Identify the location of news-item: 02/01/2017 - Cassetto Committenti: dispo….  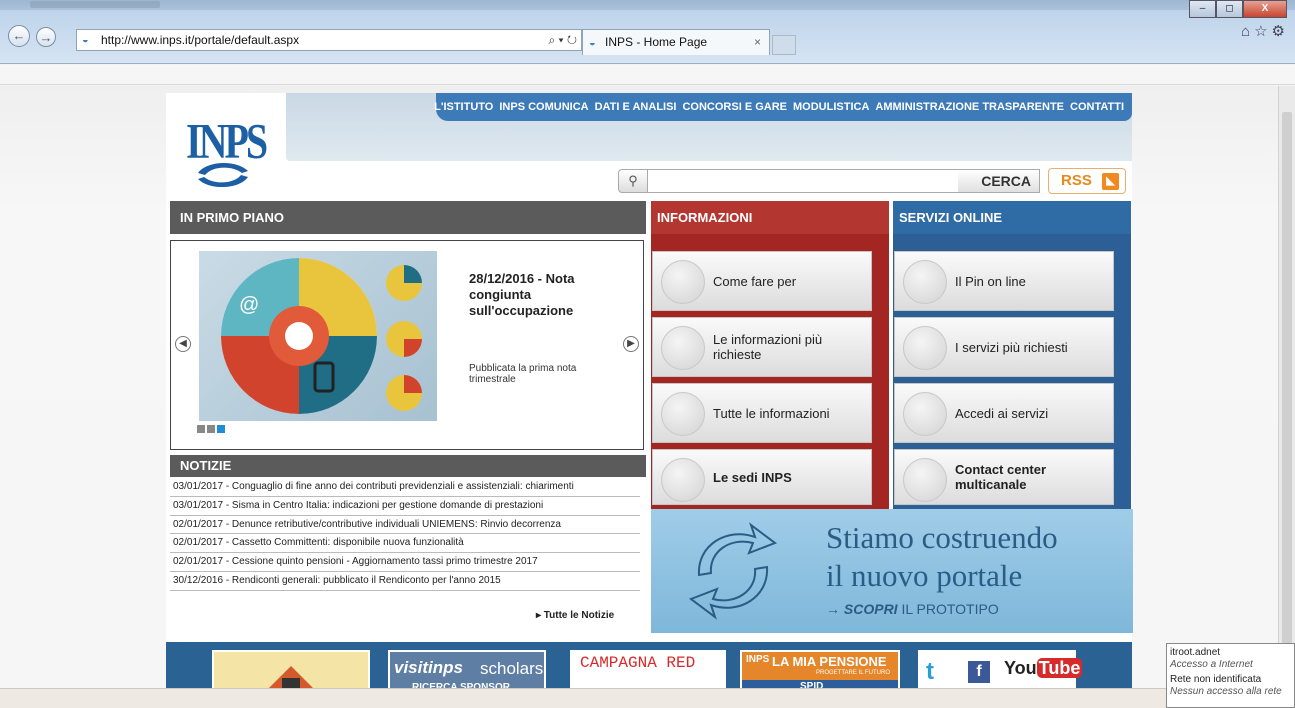
(405, 544).